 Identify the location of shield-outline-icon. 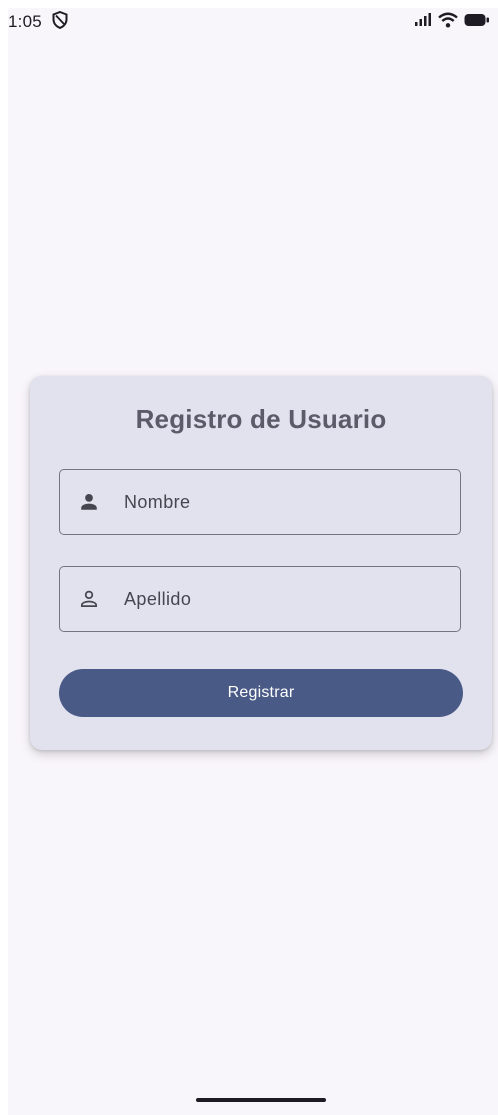
(60, 22).